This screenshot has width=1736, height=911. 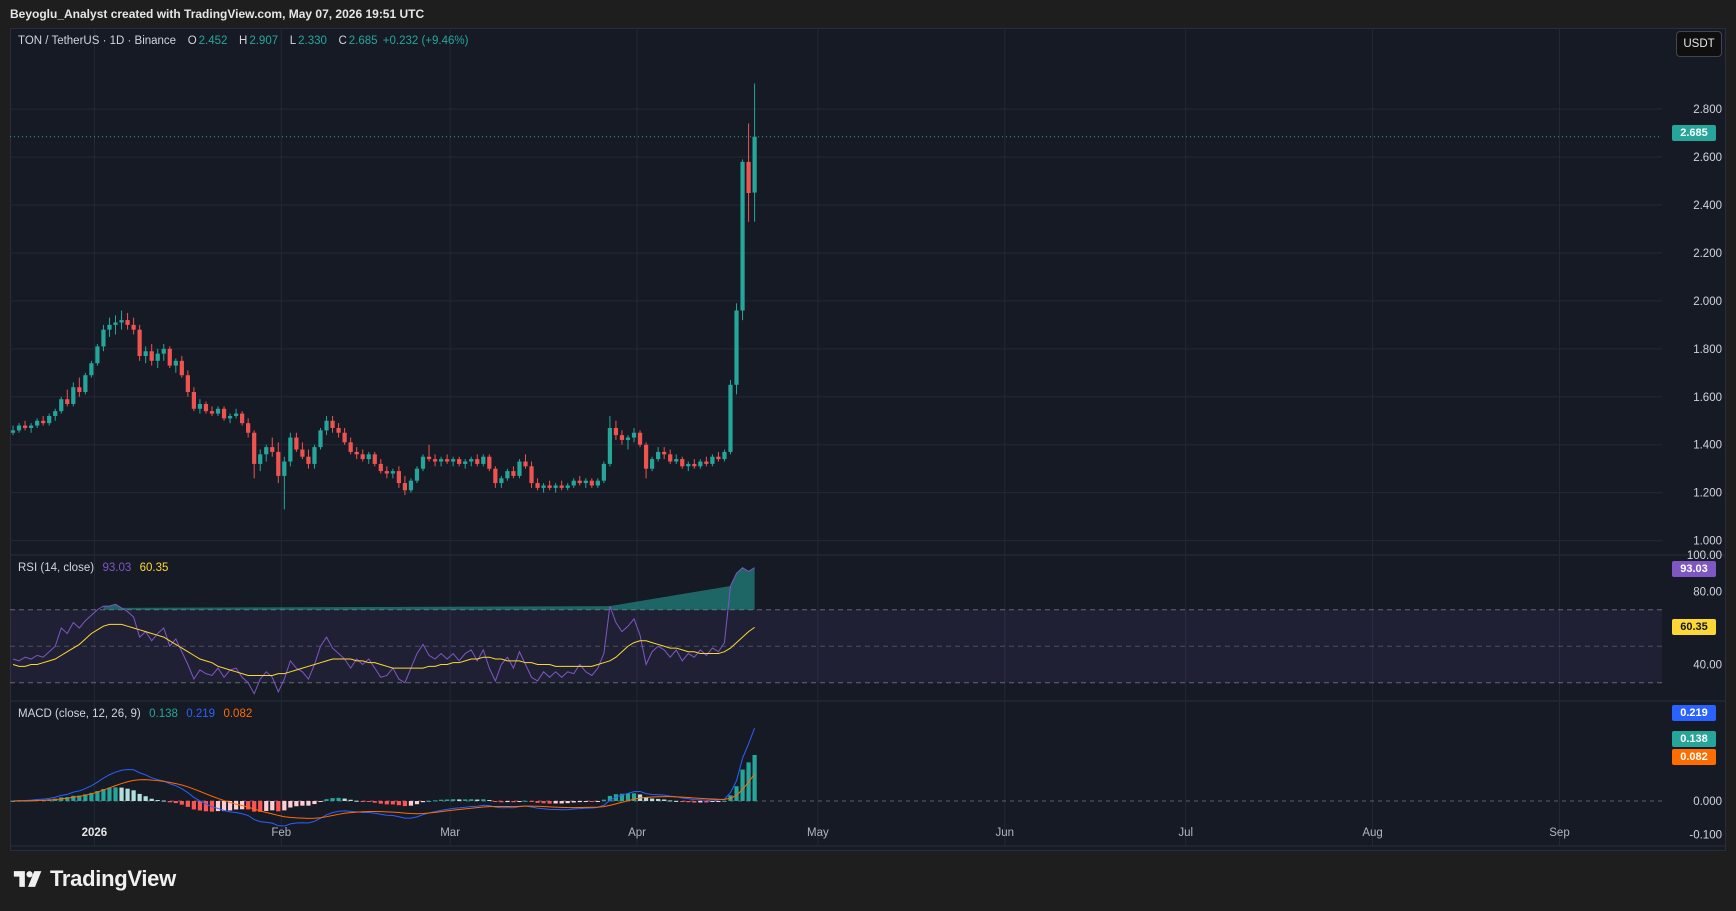 I want to click on price-tick-label: 2.400, so click(x=1707, y=206).